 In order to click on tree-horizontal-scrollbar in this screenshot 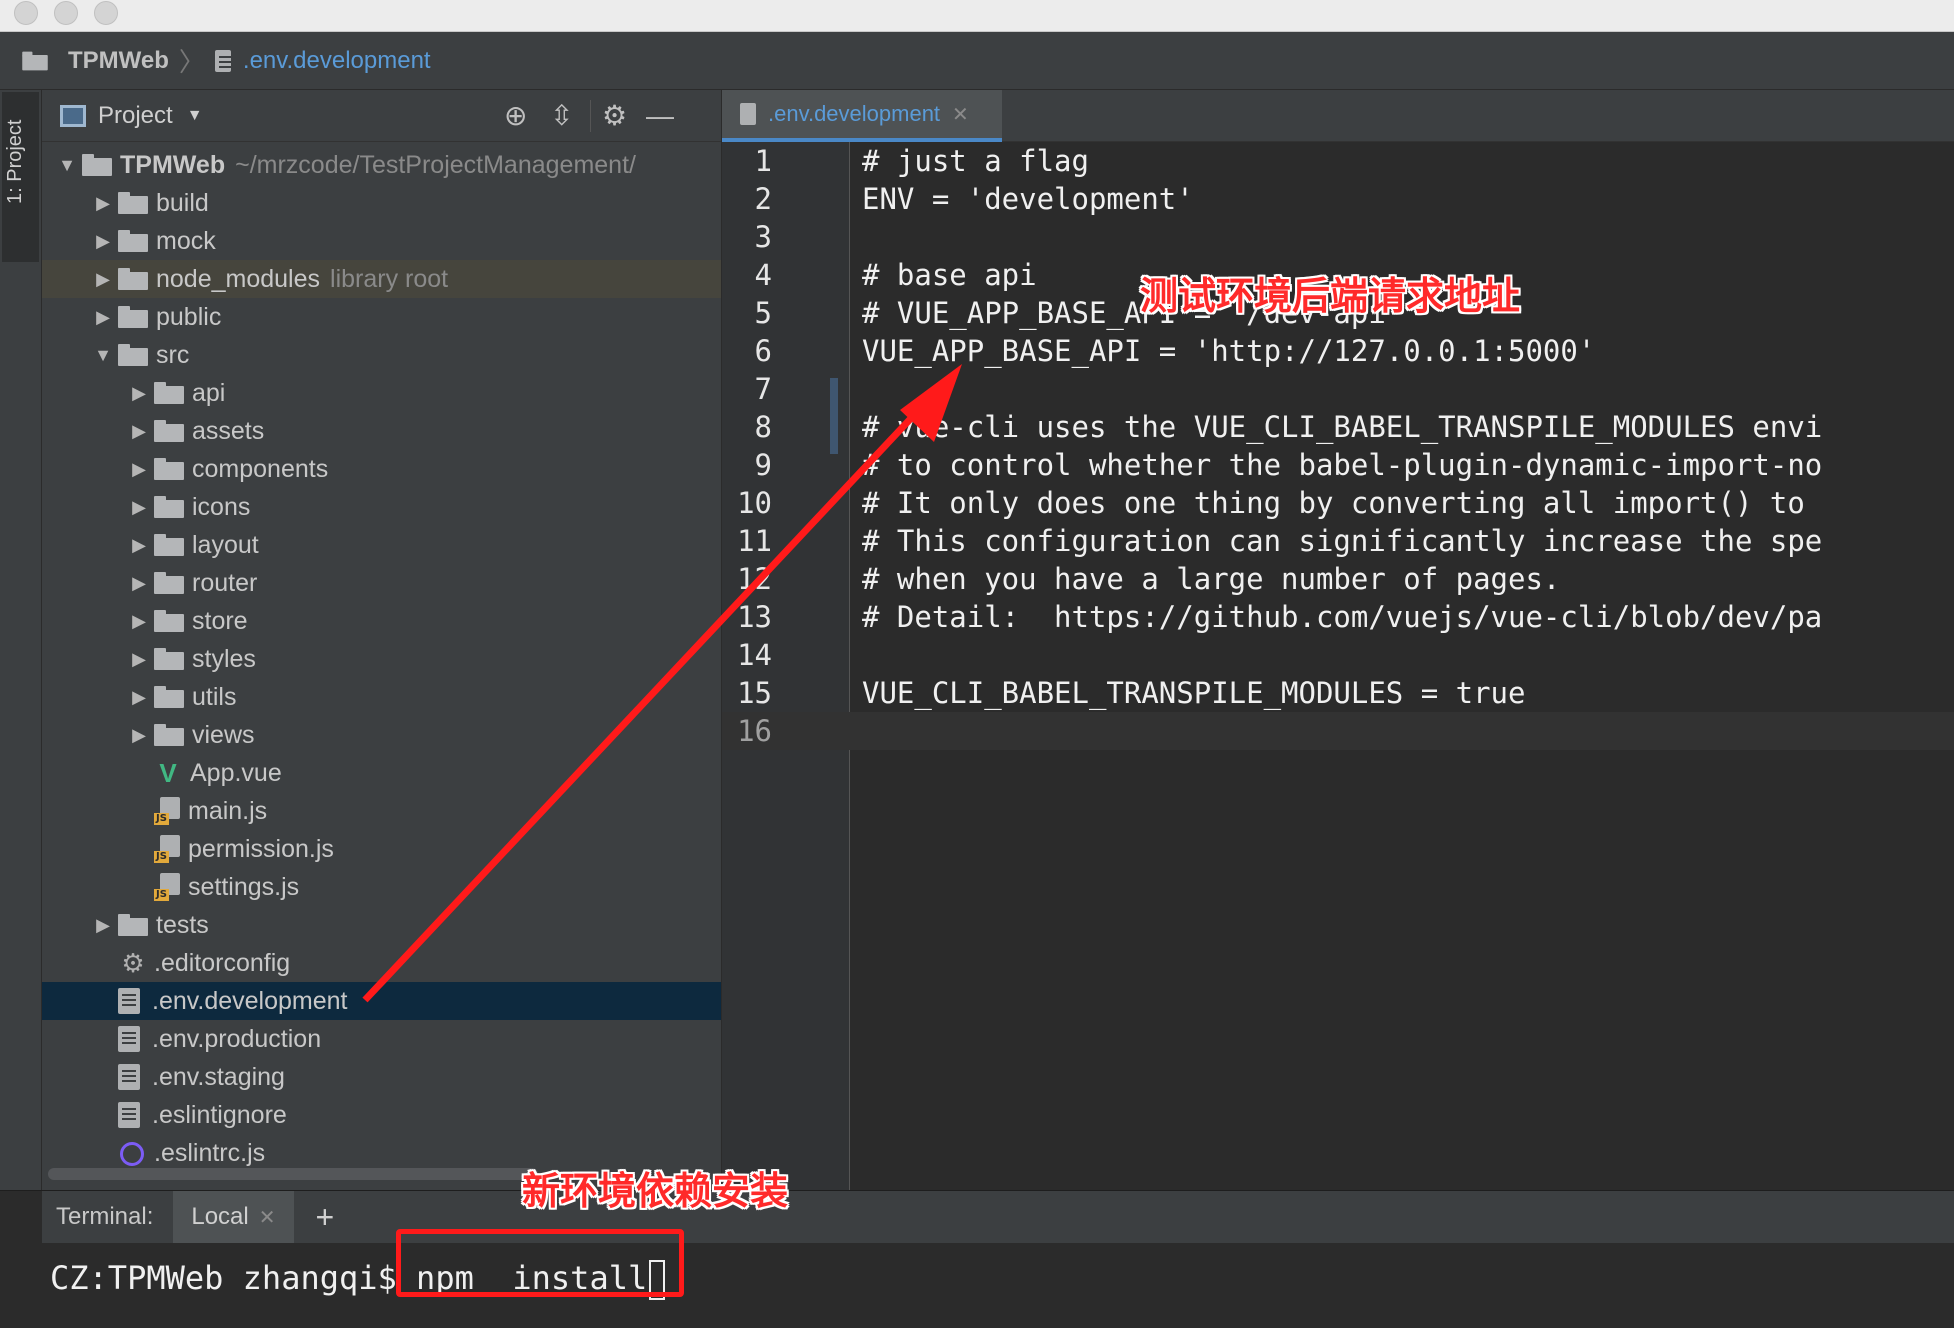, I will do `click(293, 1174)`.